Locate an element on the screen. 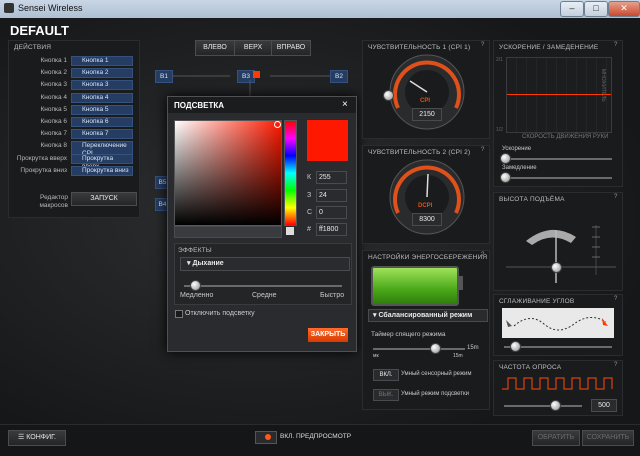  rgb-r-input: 255 is located at coordinates (331, 177).